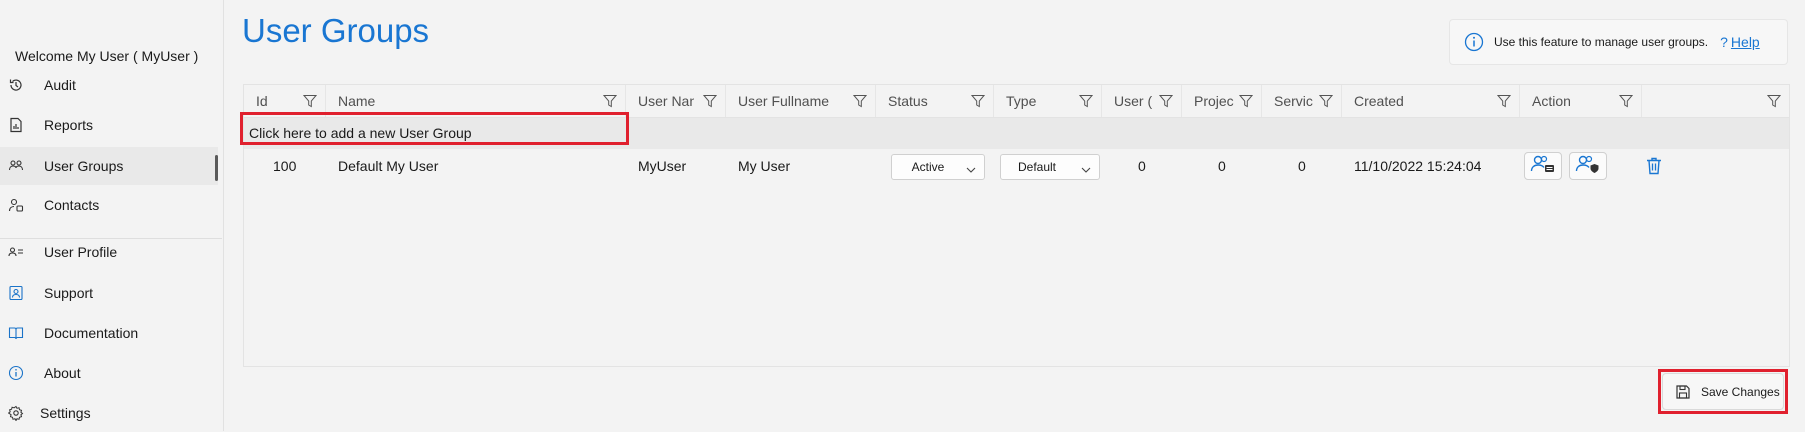 The image size is (1805, 432). Describe the element at coordinates (109, 293) in the screenshot. I see `sidebar-item-support: Support` at that location.